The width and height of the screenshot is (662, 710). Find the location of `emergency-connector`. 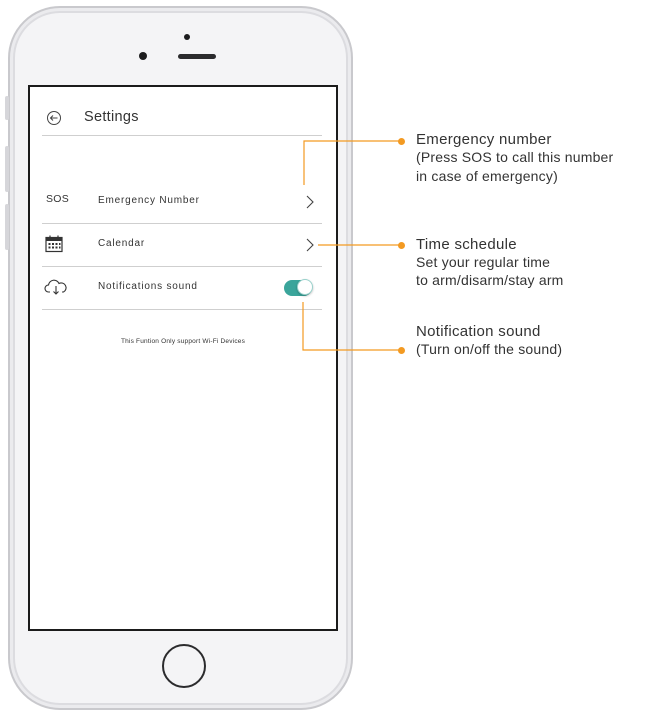

emergency-connector is located at coordinates (352, 162).